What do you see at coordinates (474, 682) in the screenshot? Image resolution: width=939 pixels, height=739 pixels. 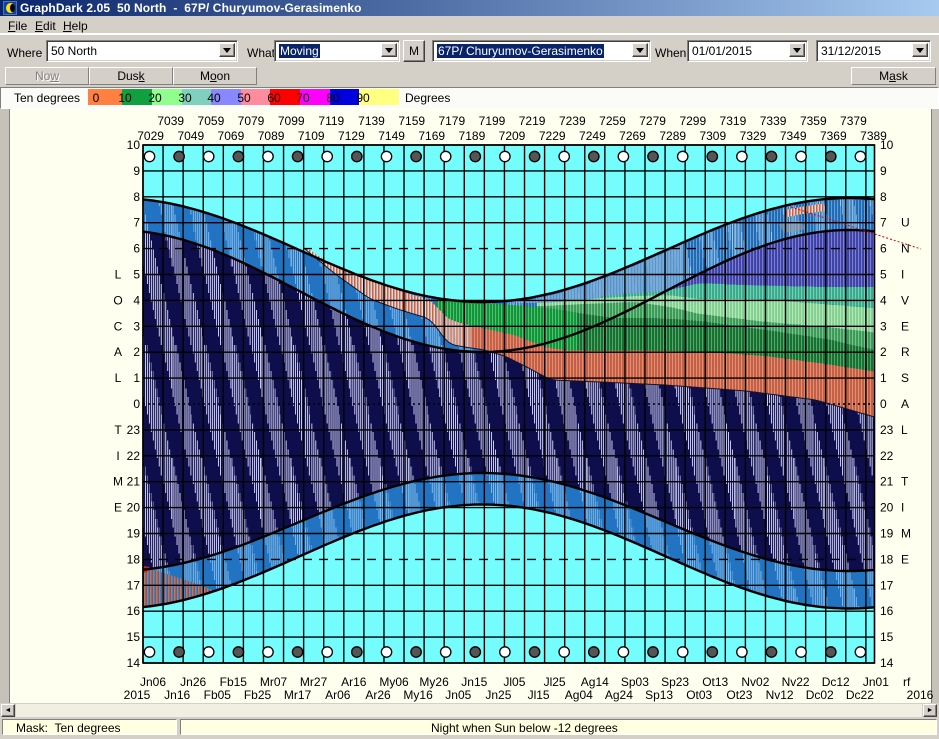 I see `svg-text: Jn15` at bounding box center [474, 682].